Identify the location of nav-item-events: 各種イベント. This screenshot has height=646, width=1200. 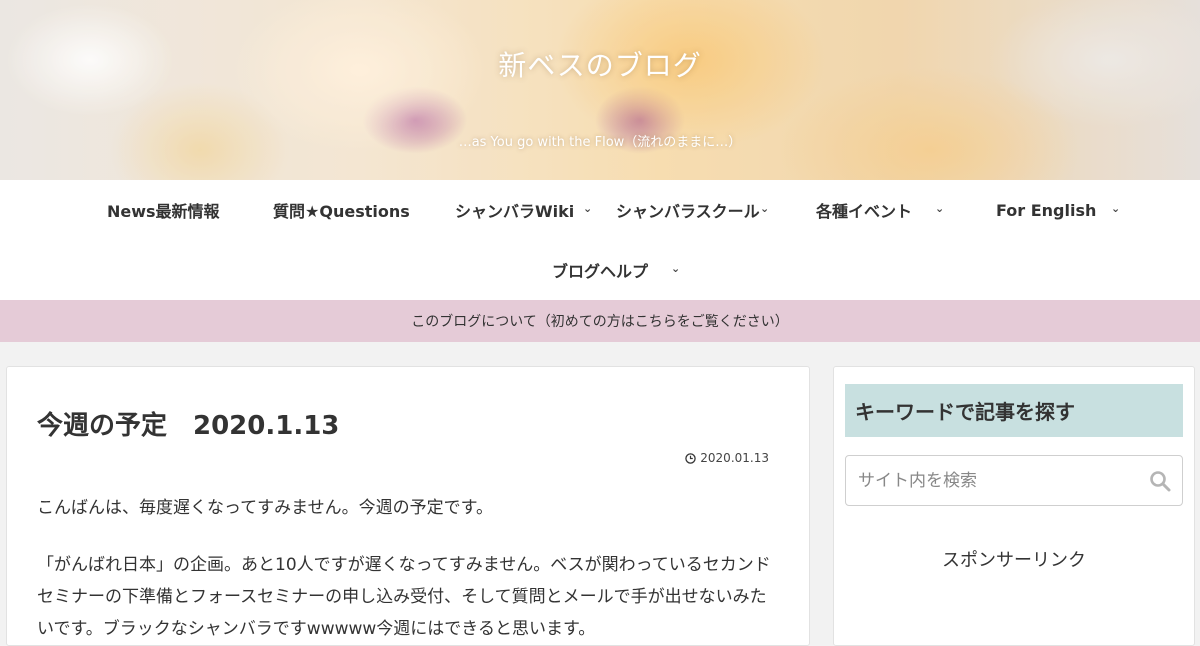
(864, 210).